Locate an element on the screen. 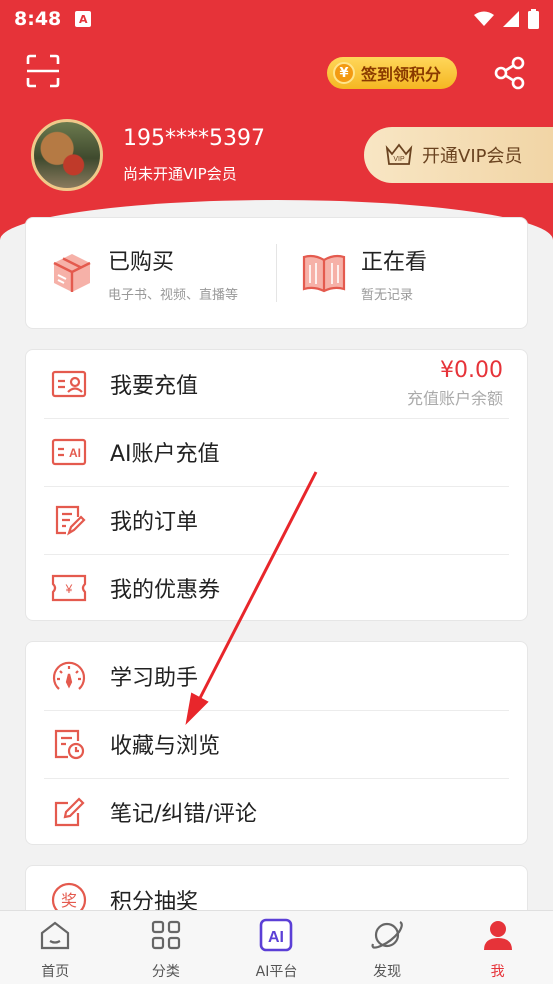 The image size is (553, 984). battery-icon is located at coordinates (533, 19).